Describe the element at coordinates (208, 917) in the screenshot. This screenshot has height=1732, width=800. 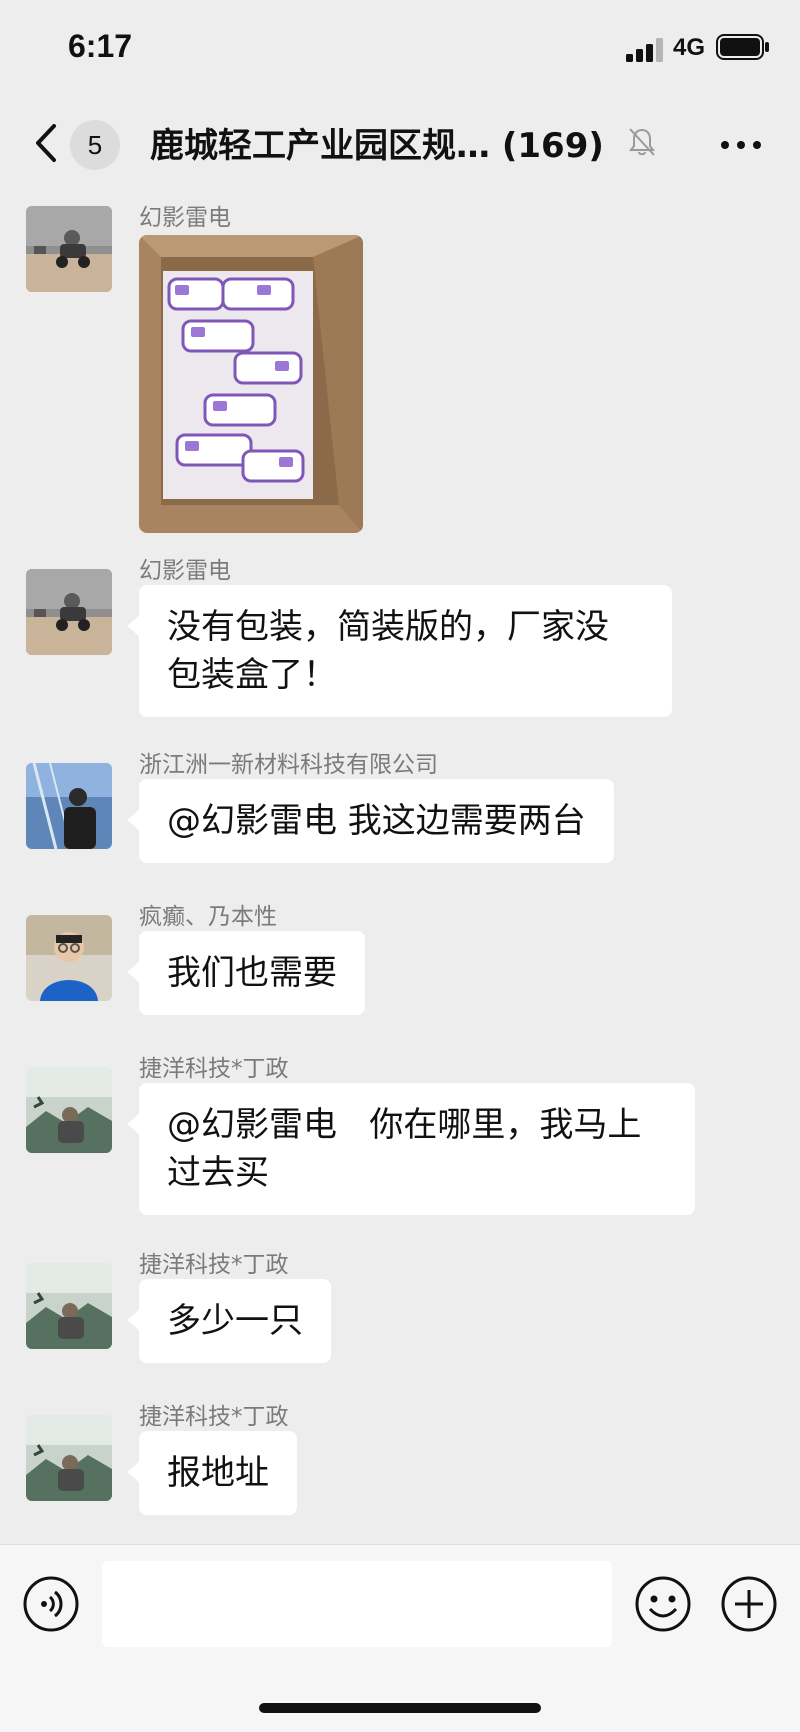
I see `sender-name: 疯癫、乃本性` at that location.